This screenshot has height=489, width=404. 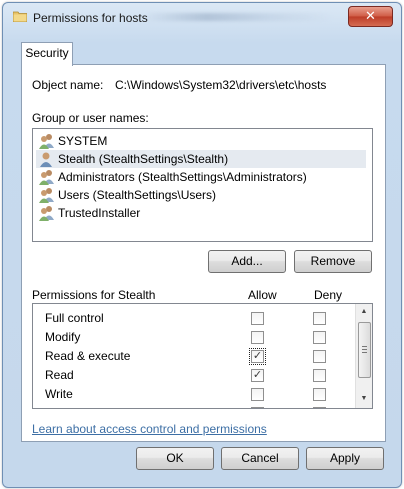 What do you see at coordinates (238, 17) in the screenshot?
I see `blurred-title-text` at bounding box center [238, 17].